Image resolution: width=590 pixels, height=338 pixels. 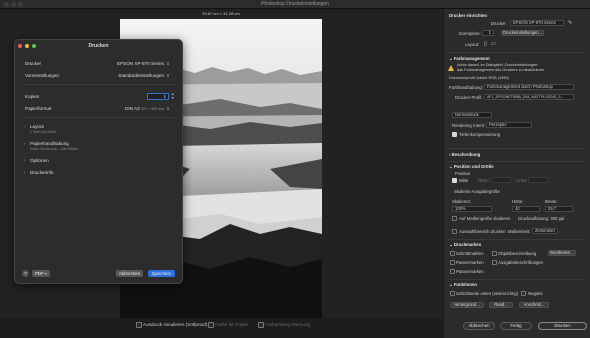 I want to click on corner-marks-checkbox, so click(x=452, y=262).